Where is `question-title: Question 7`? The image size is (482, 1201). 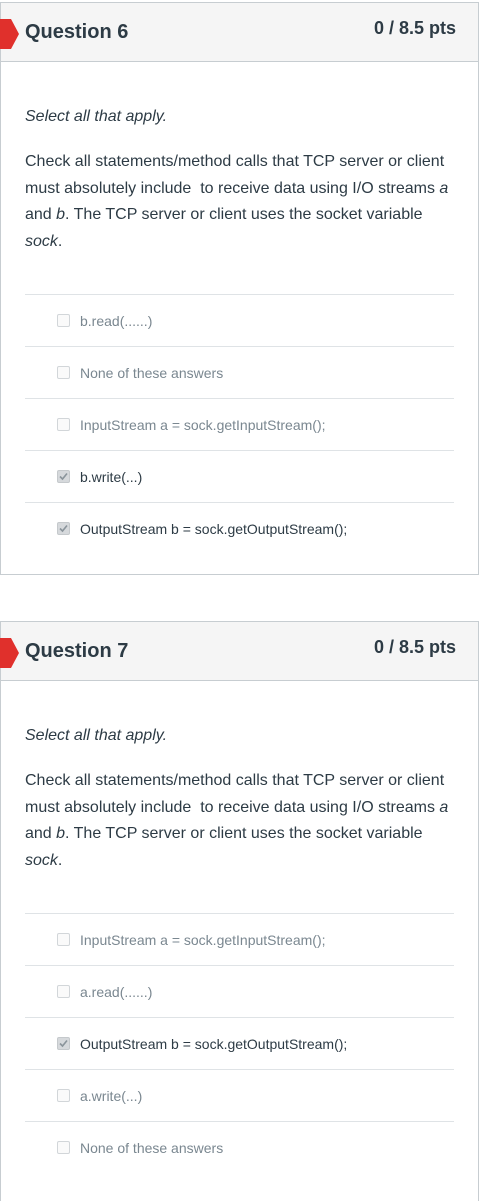 question-title: Question 7 is located at coordinates (77, 651).